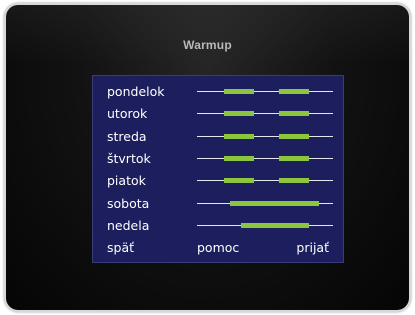  I want to click on schedule-row: streda, so click(218, 138).